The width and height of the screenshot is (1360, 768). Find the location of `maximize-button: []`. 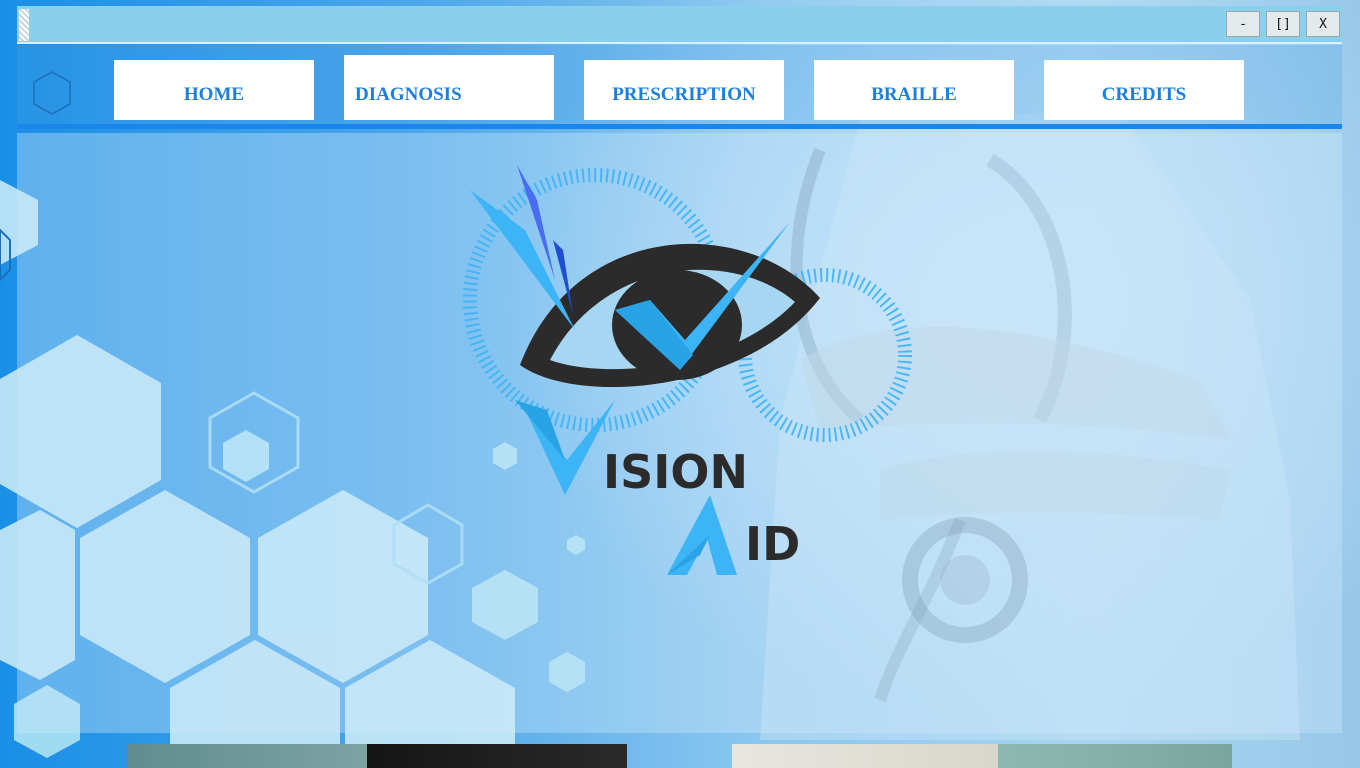

maximize-button: [] is located at coordinates (1283, 24).